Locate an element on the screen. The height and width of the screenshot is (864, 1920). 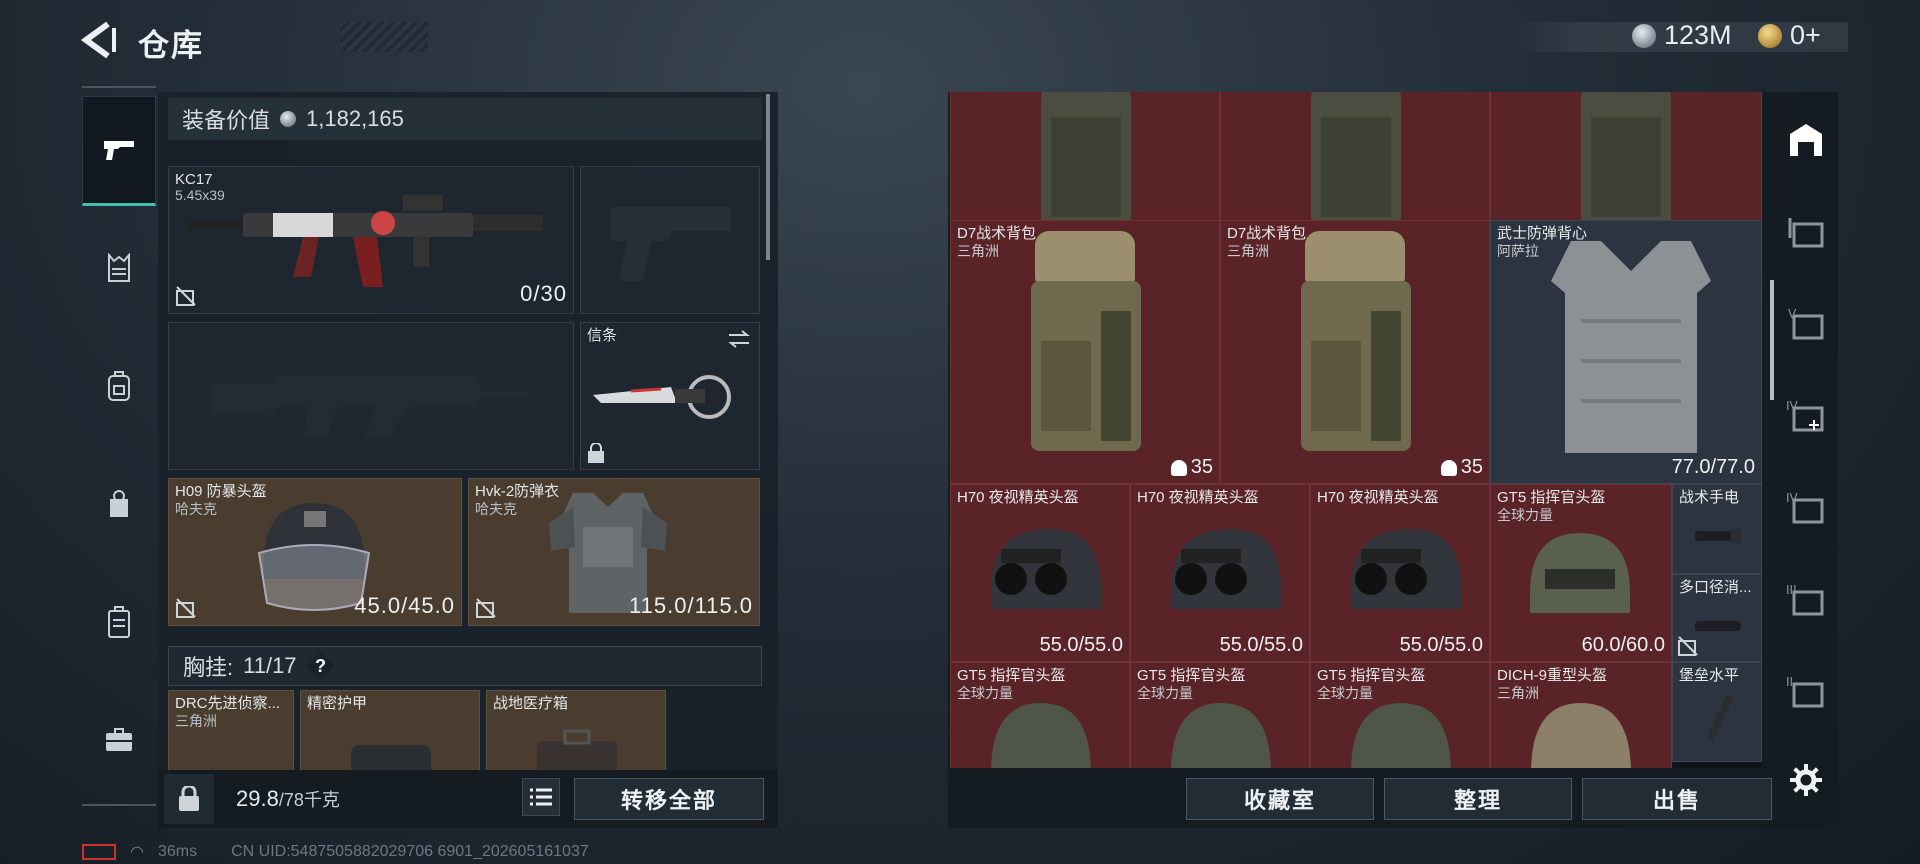
stash-tab-iii: III is located at coordinates (1806, 600).